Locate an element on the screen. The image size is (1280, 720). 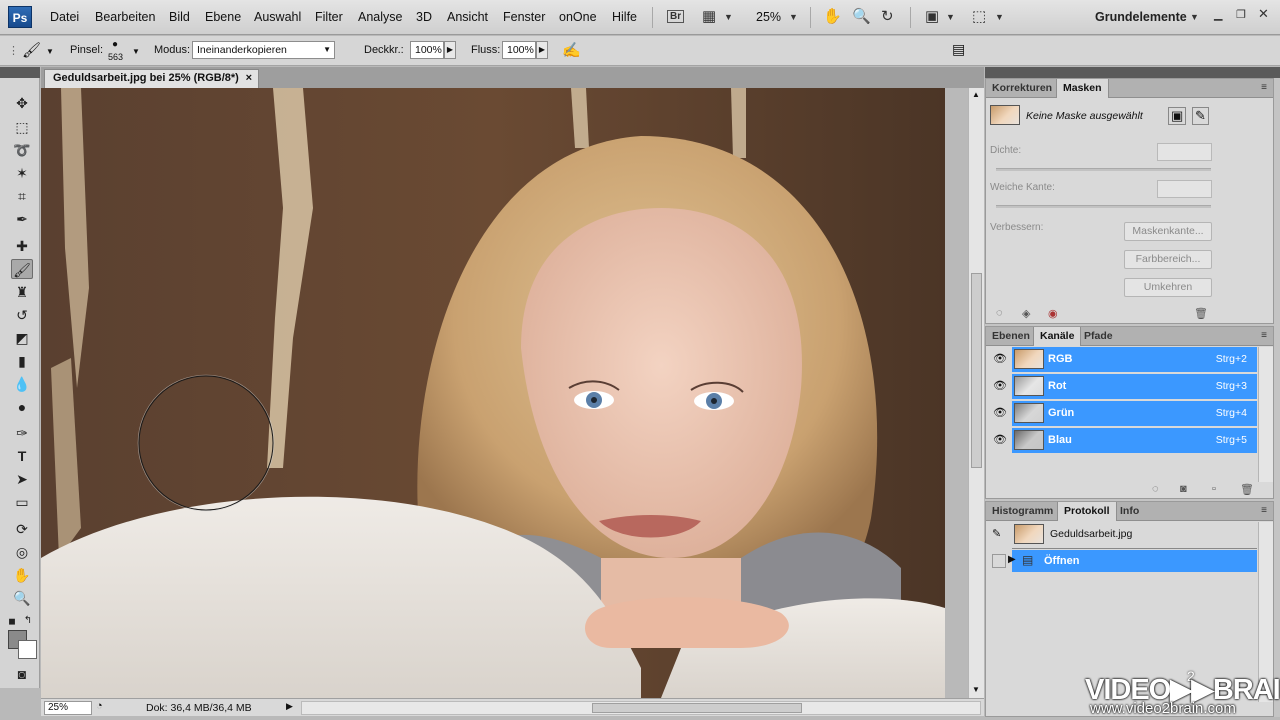
toolbox-header is located at coordinates (20, 72).